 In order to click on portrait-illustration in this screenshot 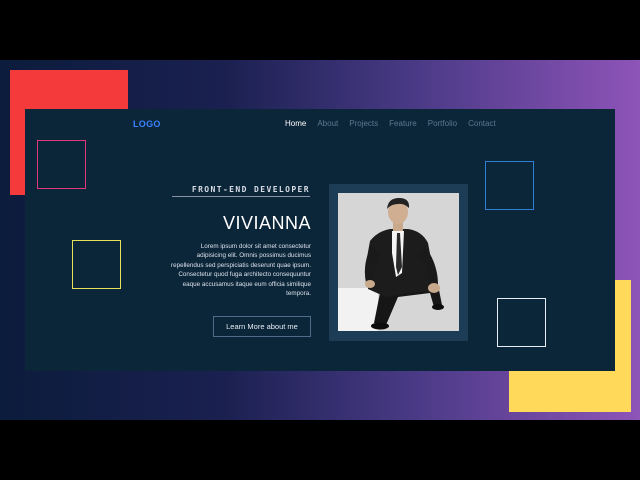, I will do `click(398, 262)`.